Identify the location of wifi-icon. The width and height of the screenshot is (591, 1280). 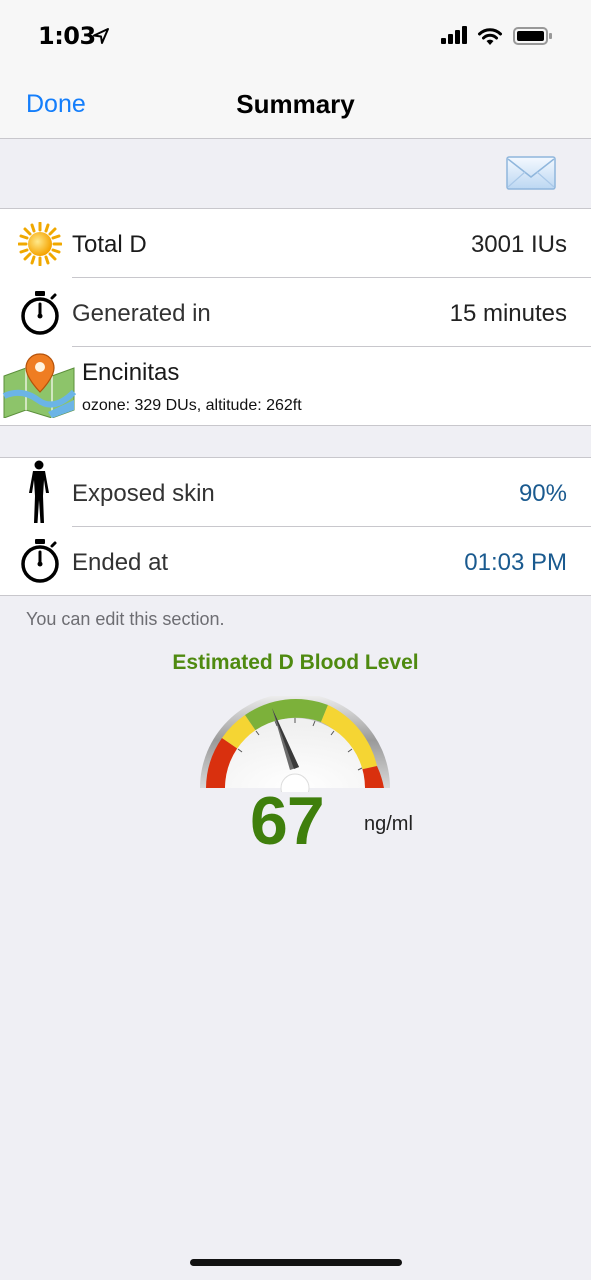
(490, 36).